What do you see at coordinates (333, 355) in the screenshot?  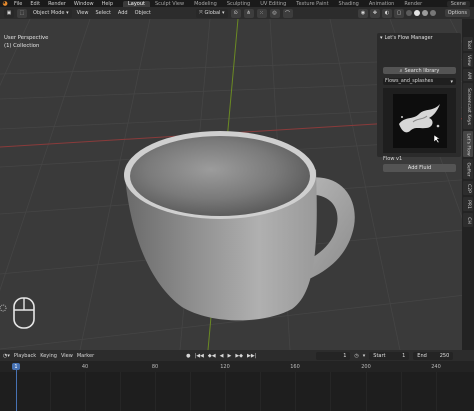 I see `current-frame-field: 1` at bounding box center [333, 355].